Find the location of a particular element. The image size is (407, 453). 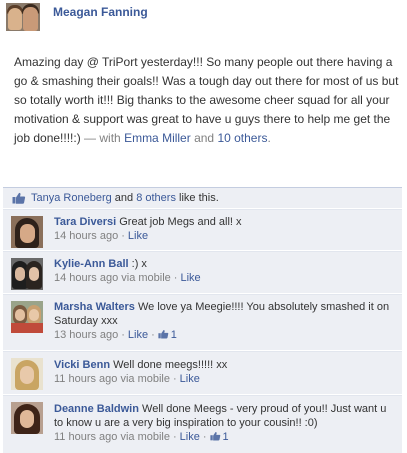

end-punctuation: . is located at coordinates (269, 138).